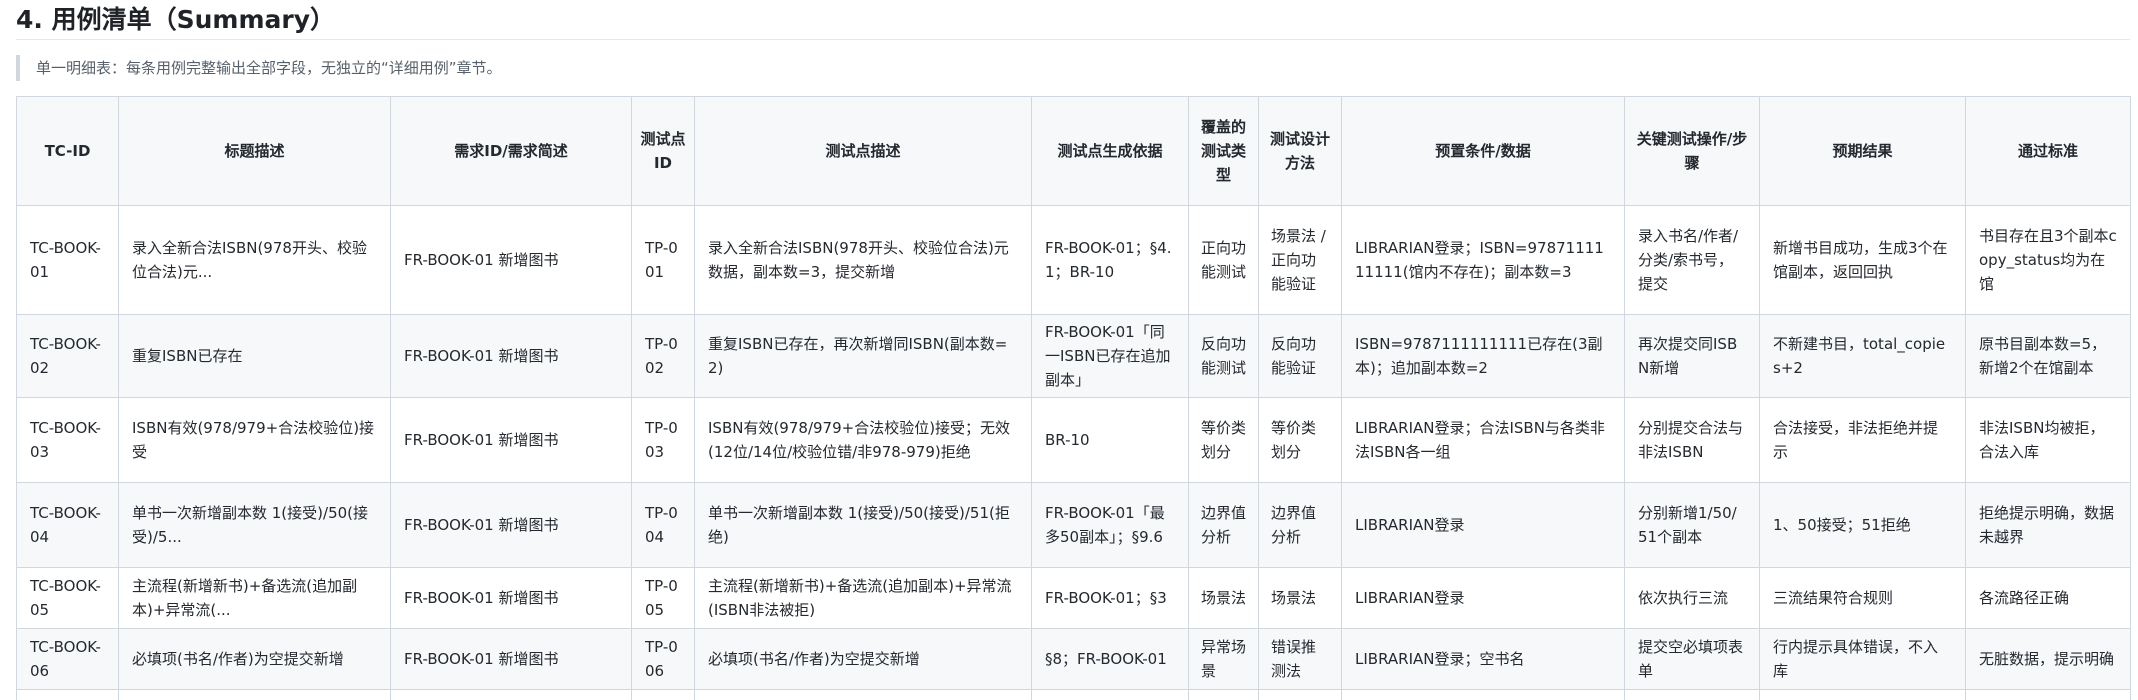  I want to click on cell-steps: 录入书名/作者/分类/索书号，提交, so click(1692, 260).